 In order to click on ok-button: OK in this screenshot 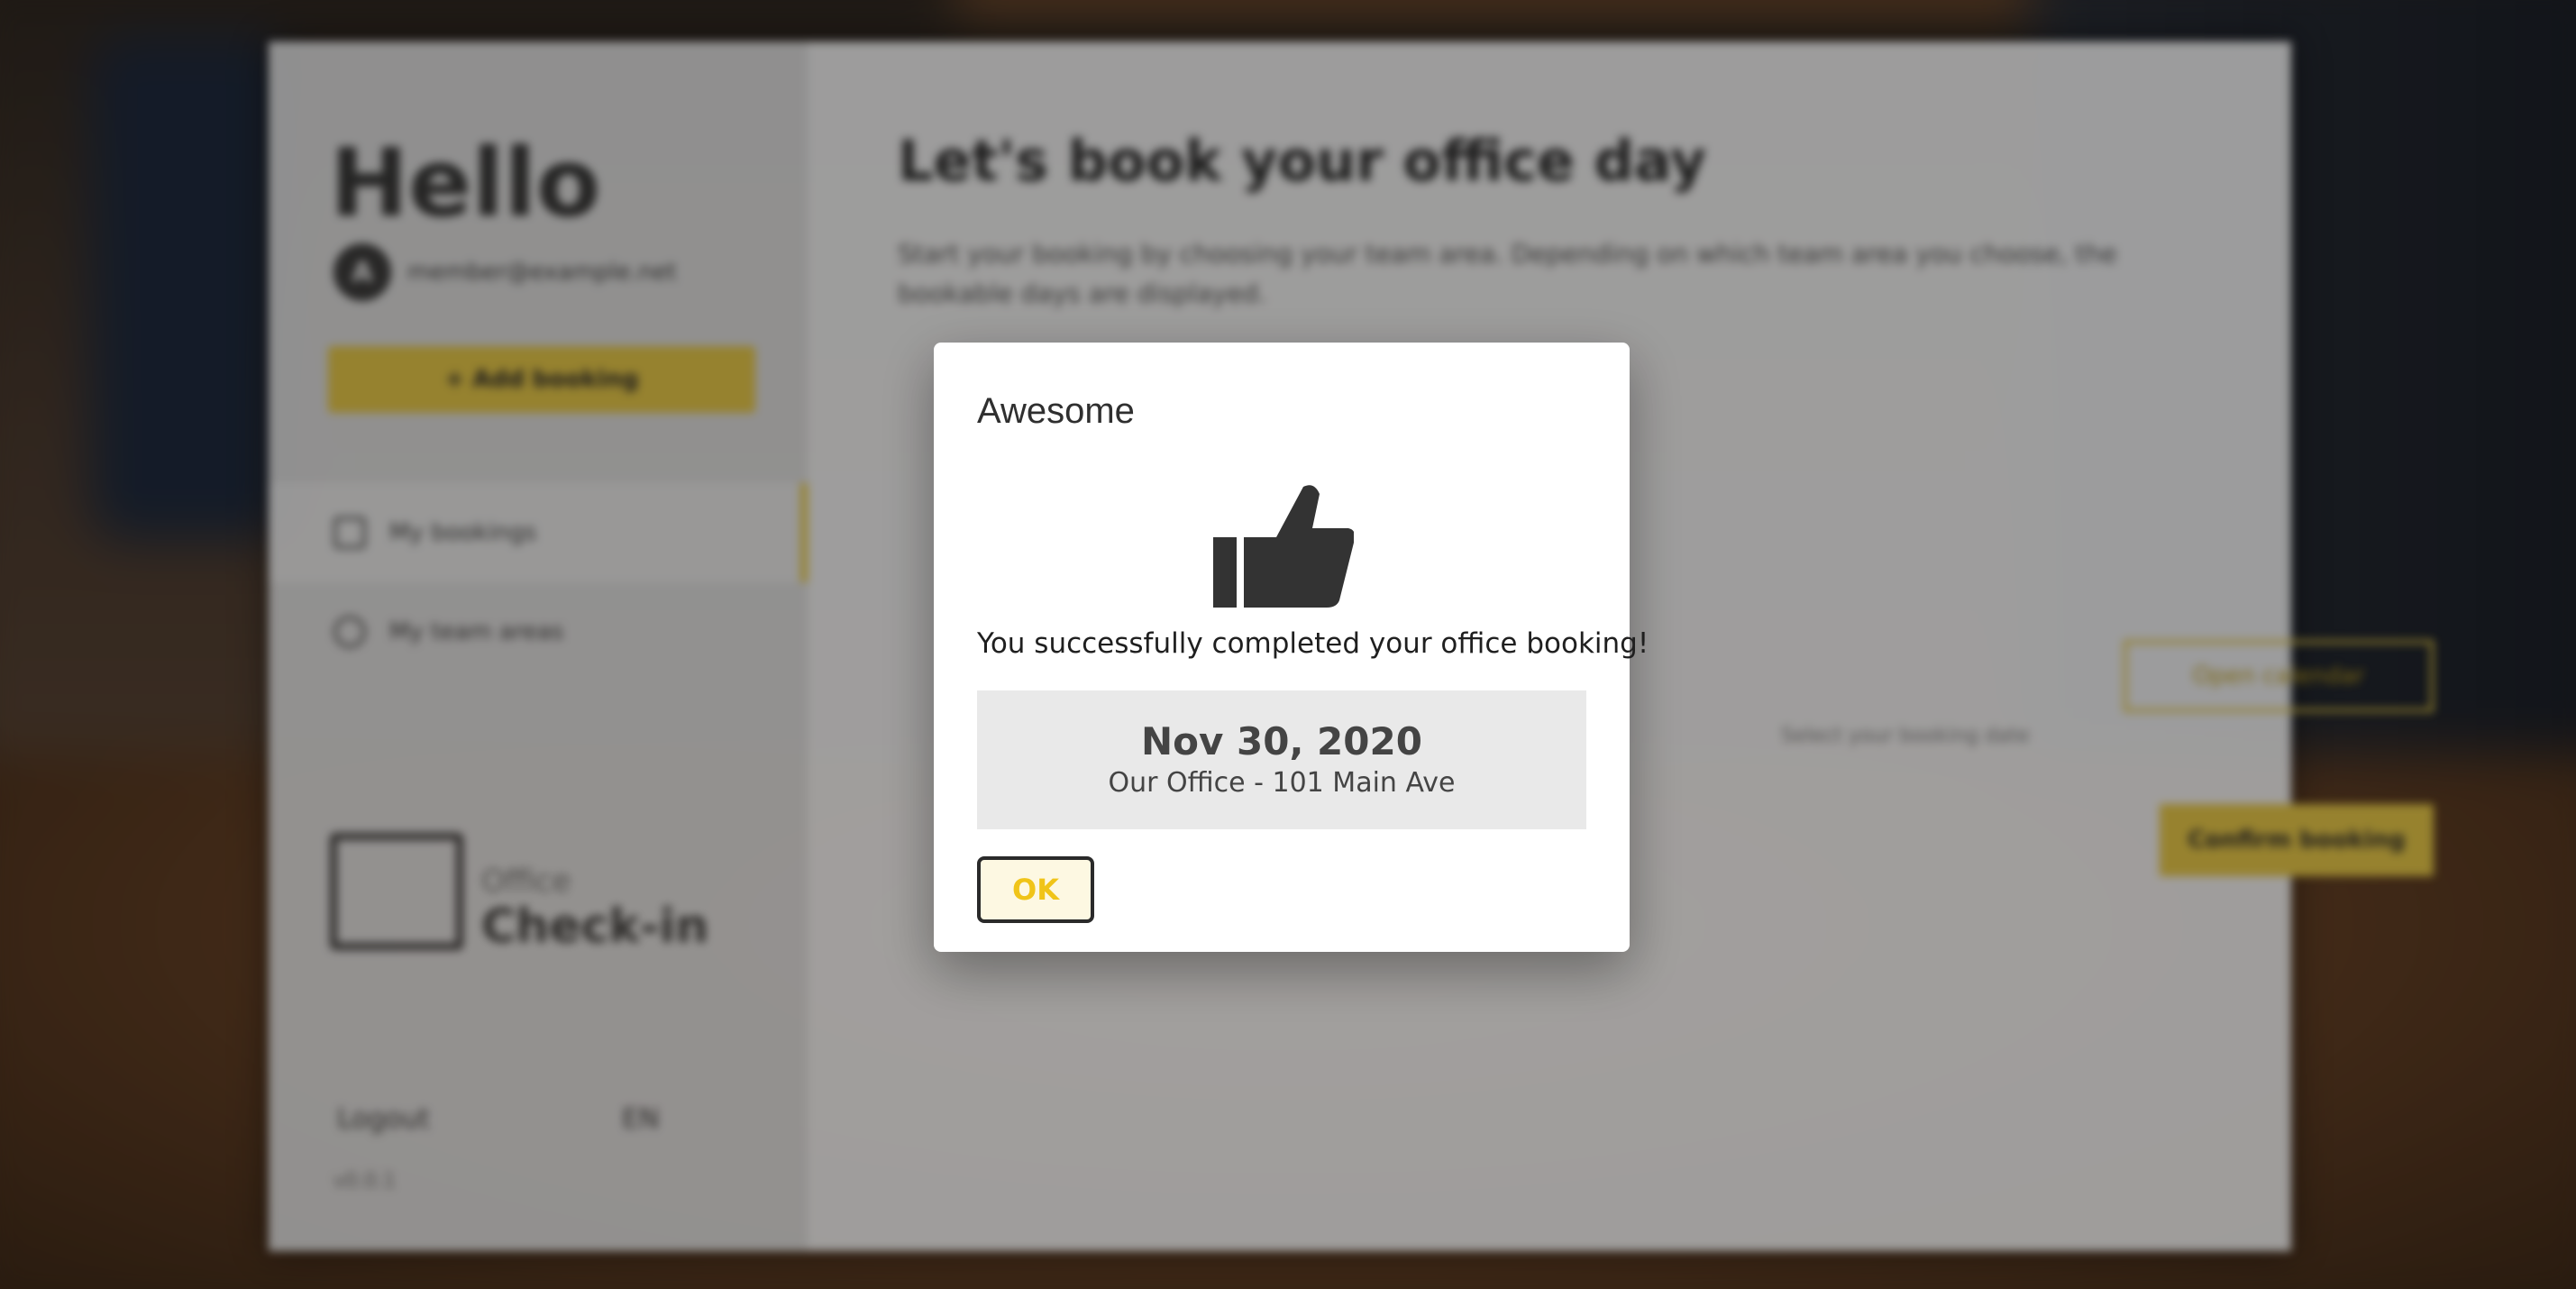, I will do `click(1035, 889)`.